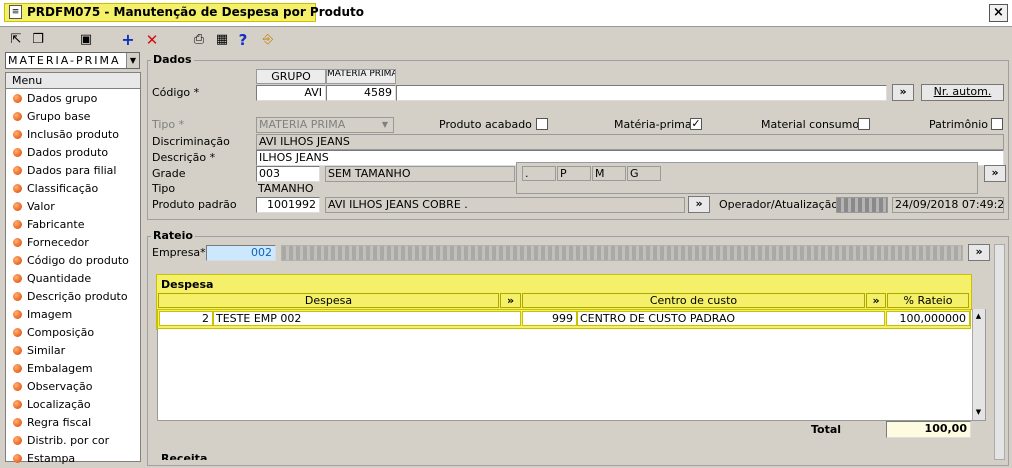  What do you see at coordinates (288, 205) in the screenshot?
I see `produto-padrao-code: 1001992` at bounding box center [288, 205].